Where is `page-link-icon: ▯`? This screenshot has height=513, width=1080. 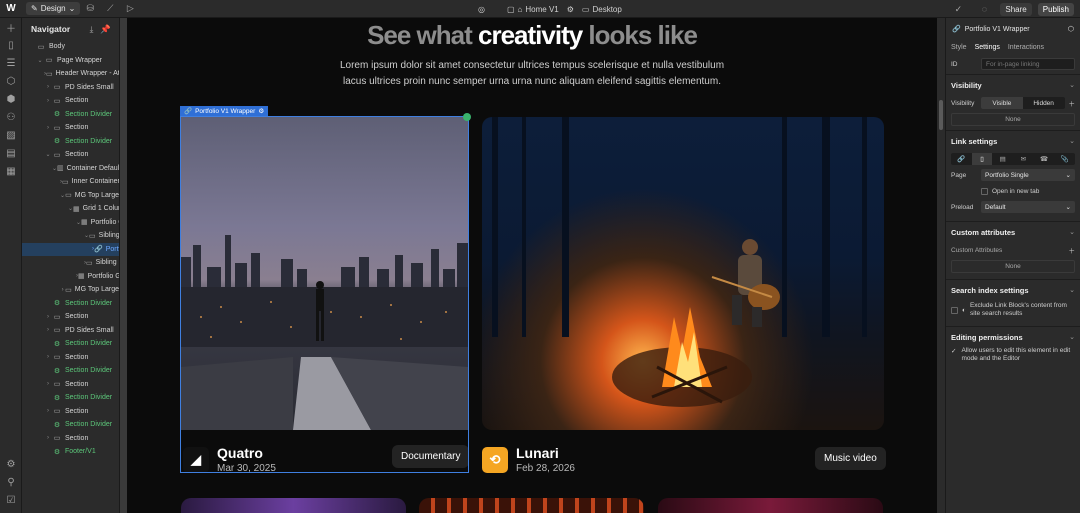
page-link-icon: ▯ is located at coordinates (982, 159).